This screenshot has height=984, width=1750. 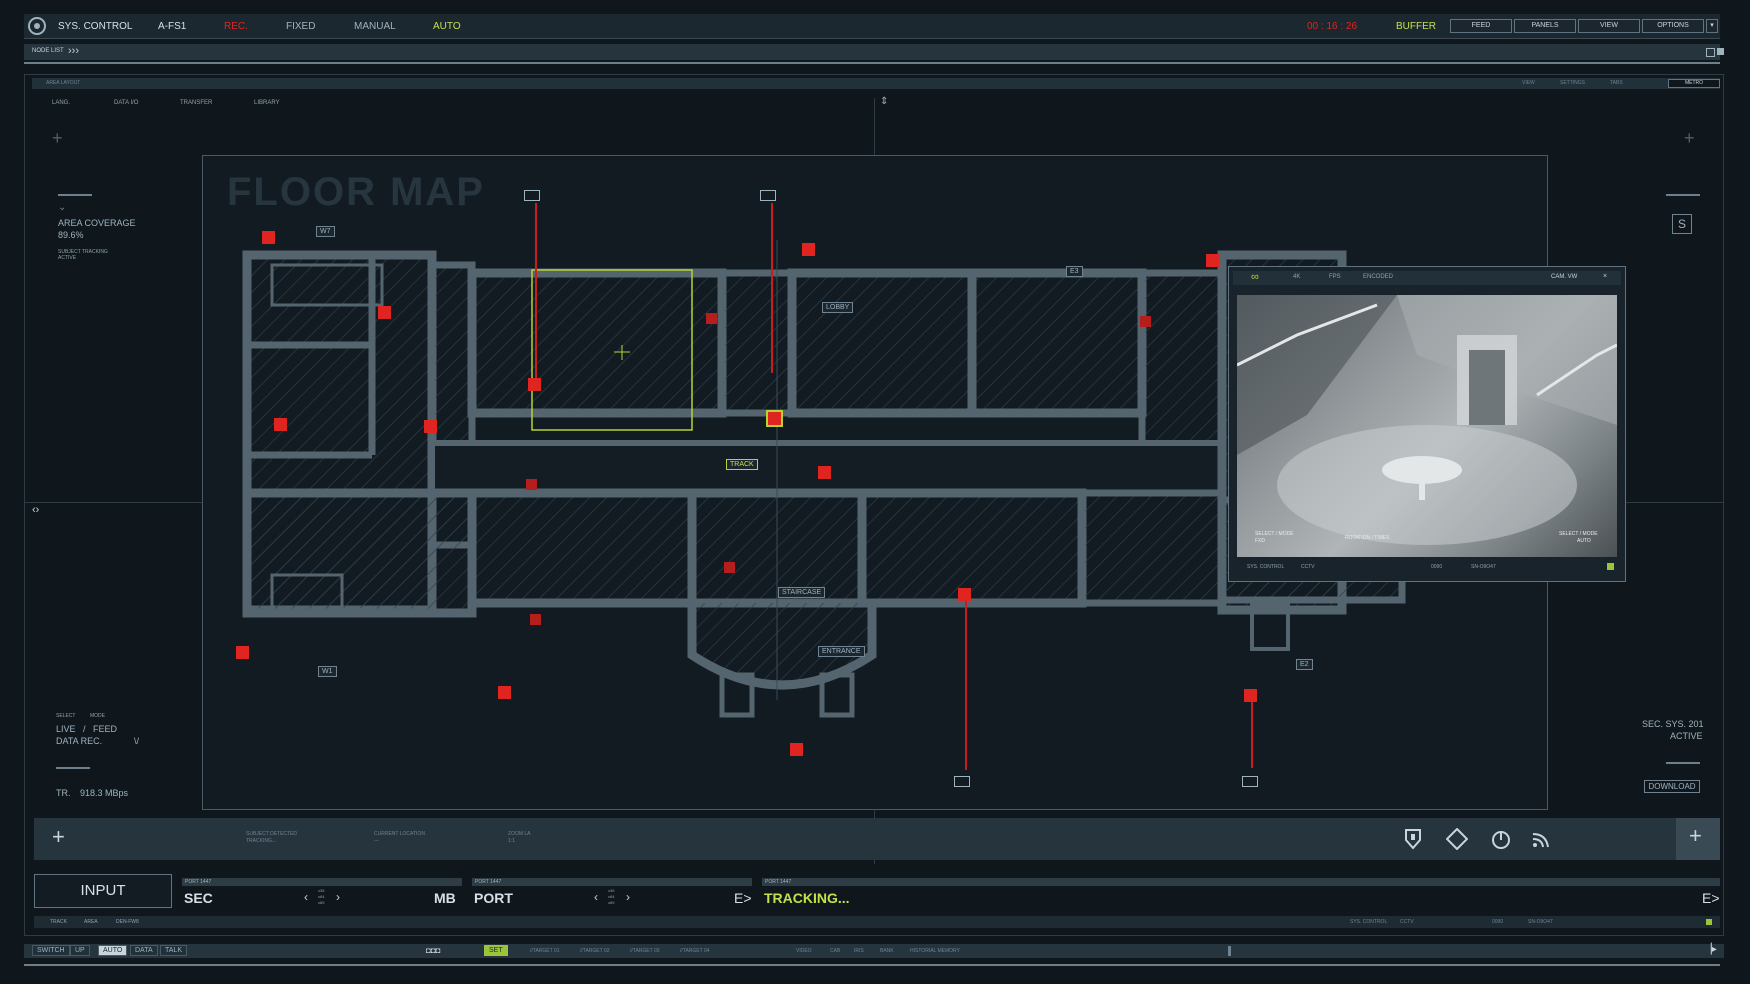 I want to click on add-panel-button: +, so click(x=1698, y=839).